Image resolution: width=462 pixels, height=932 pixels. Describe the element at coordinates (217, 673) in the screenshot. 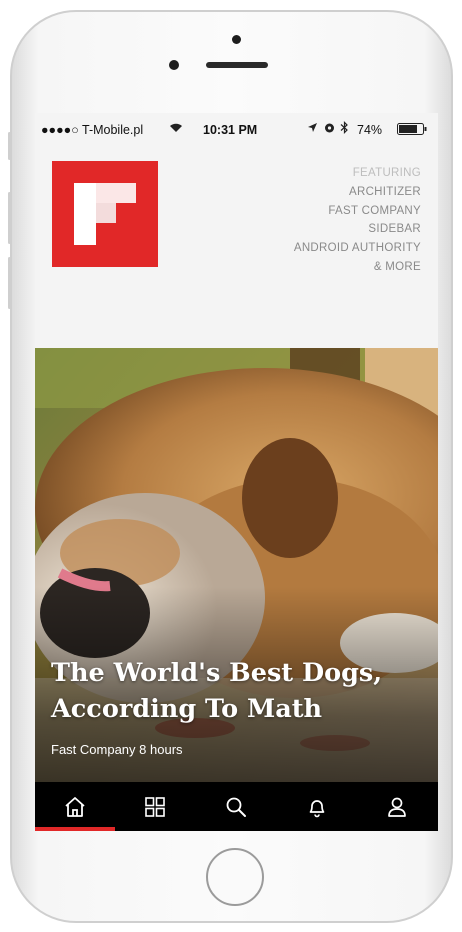

I see `headline-line: The World's Best Dogs,` at that location.